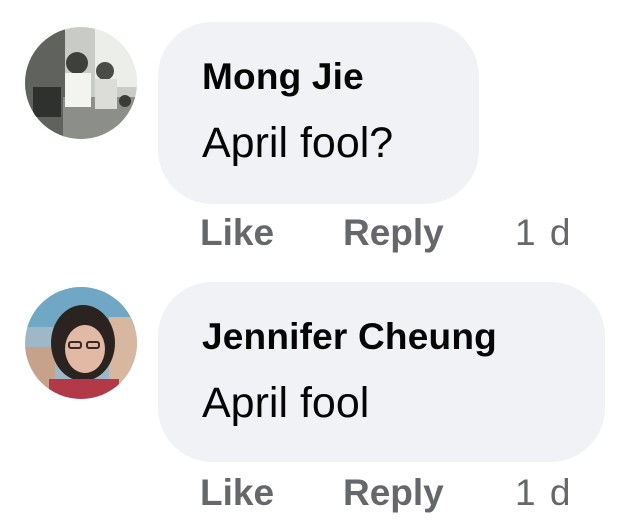  Describe the element at coordinates (298, 143) in the screenshot. I see `comment-text: April fool?` at that location.